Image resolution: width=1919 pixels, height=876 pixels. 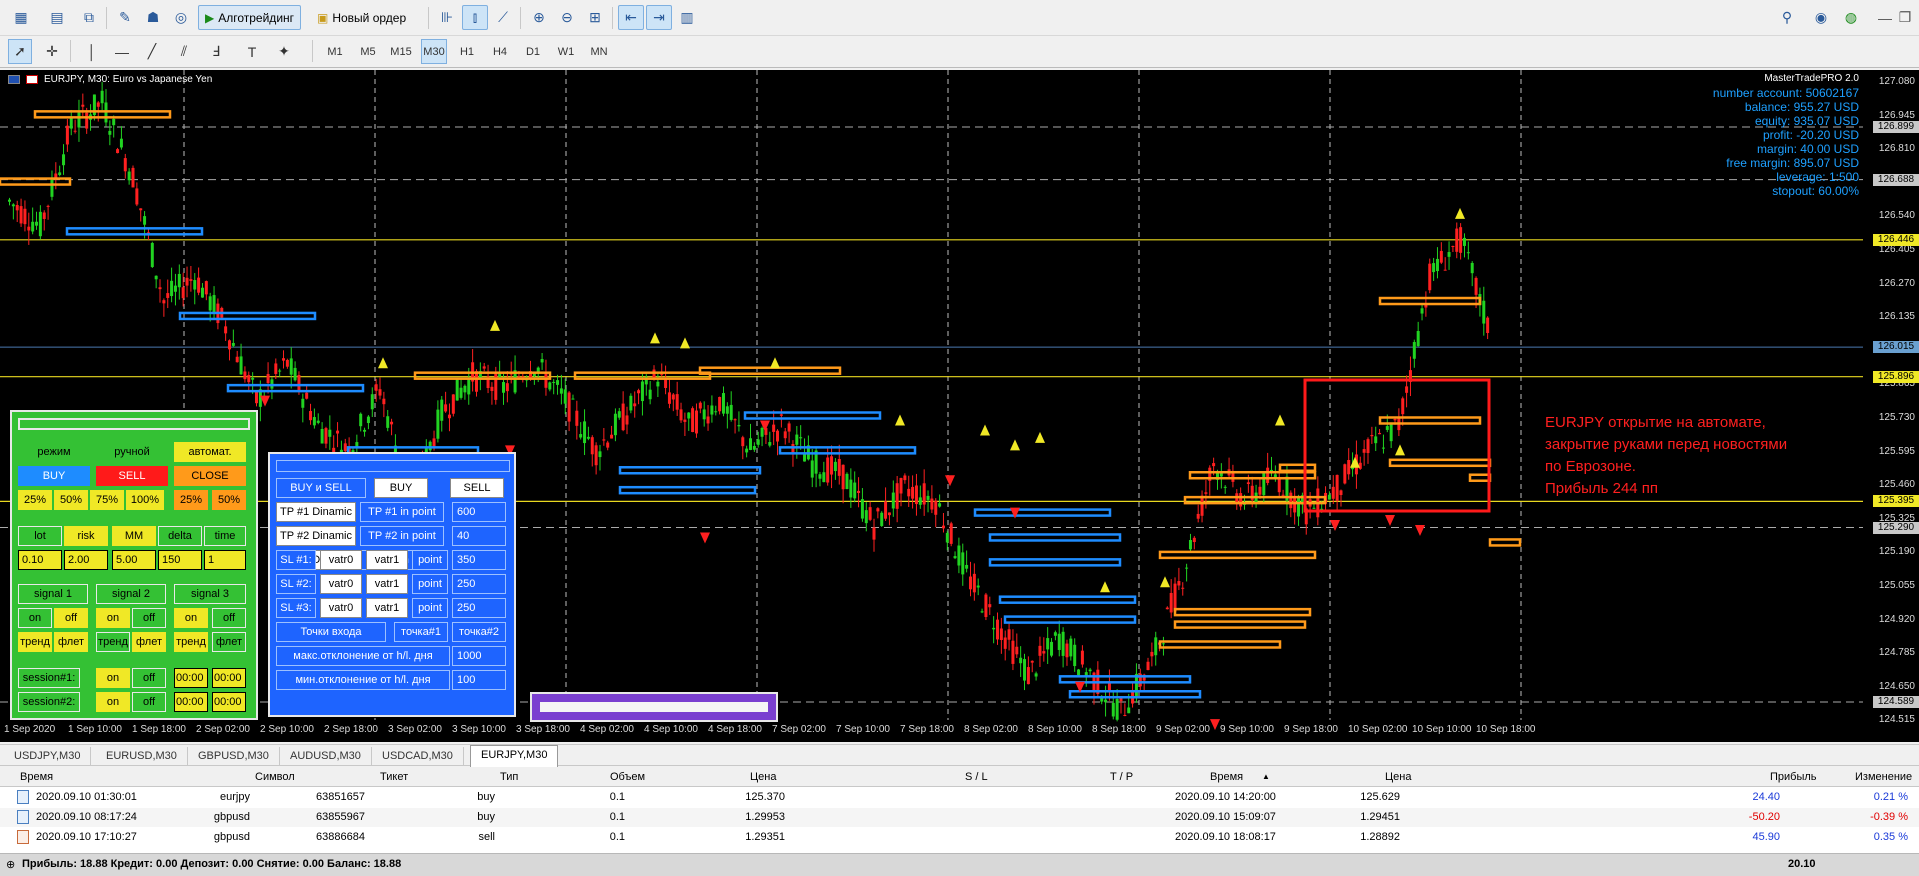 I want to click on entry-point-2-button: точка#2, so click(x=479, y=632).